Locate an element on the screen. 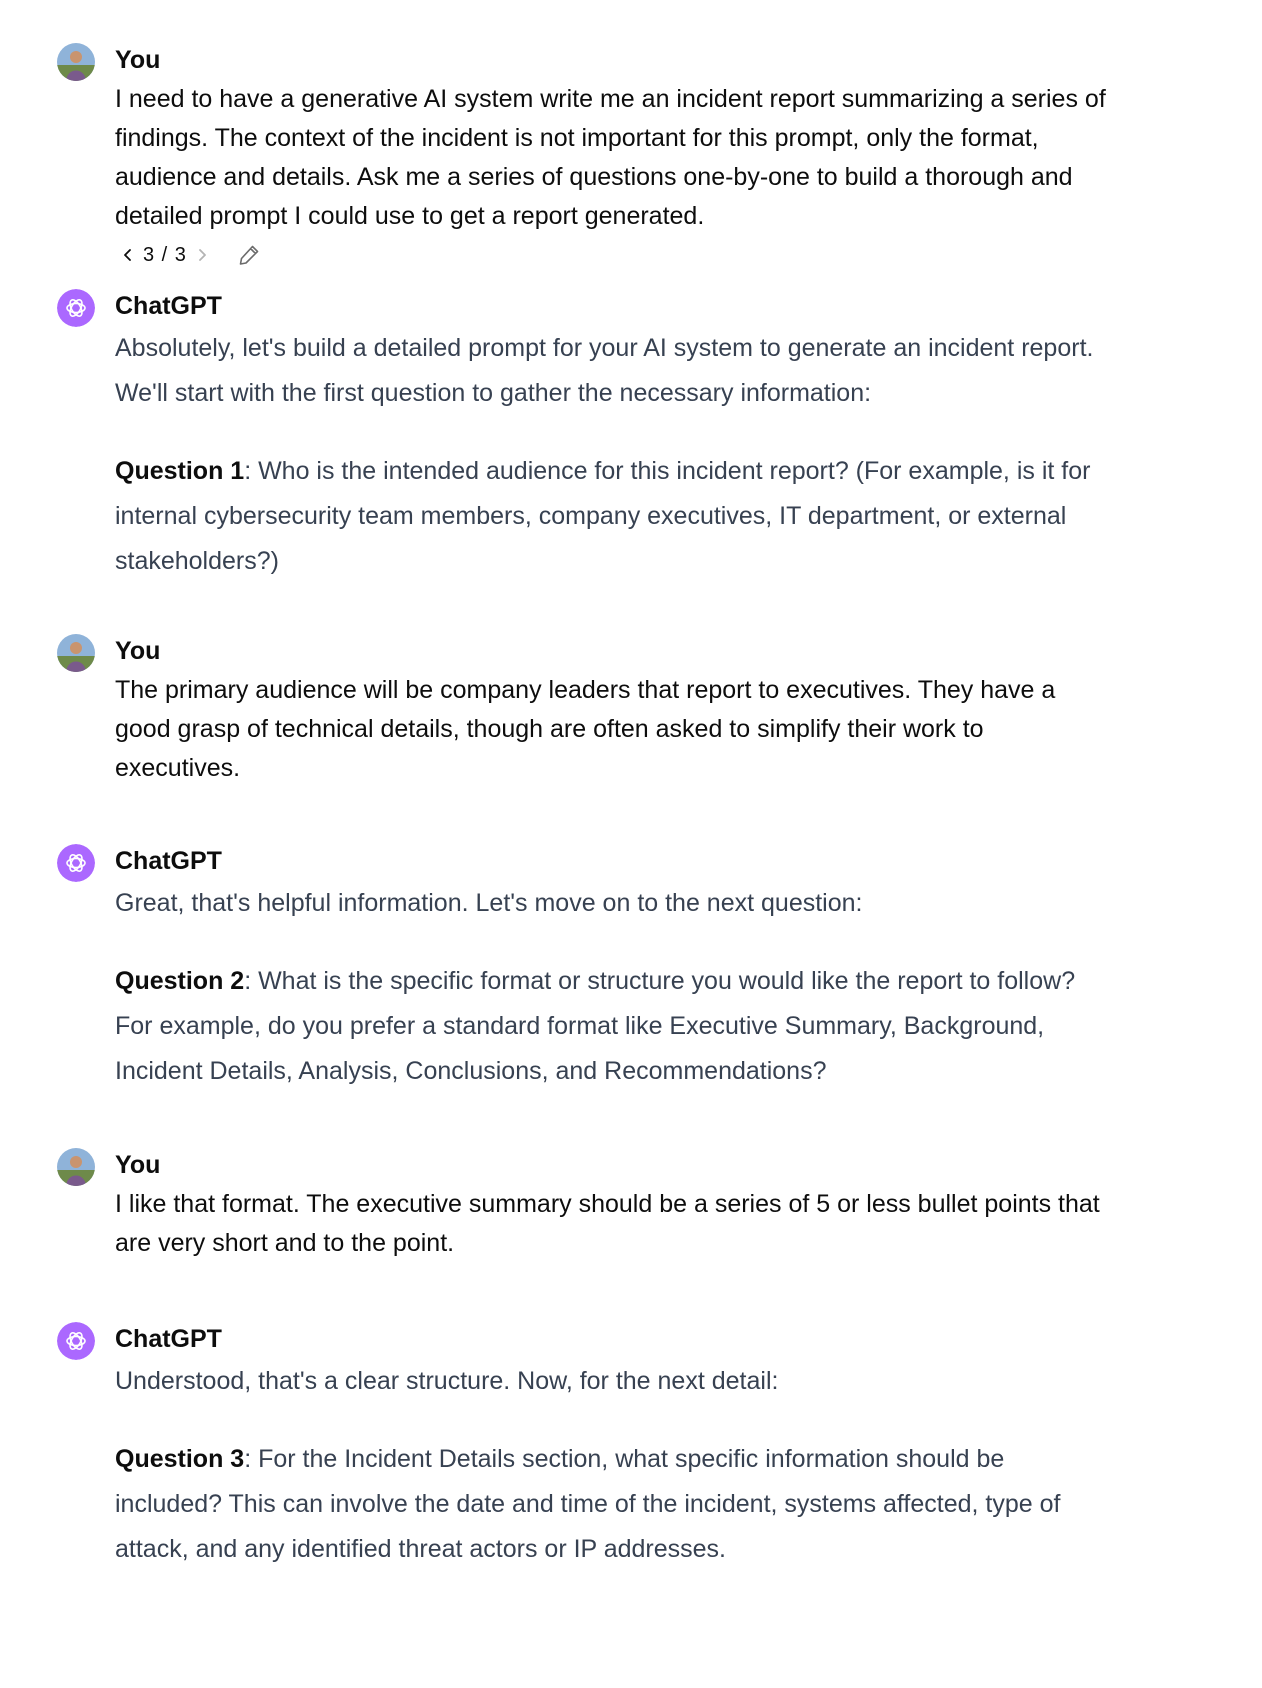 This screenshot has height=1688, width=1262. chevron-left-icon is located at coordinates (128, 255).